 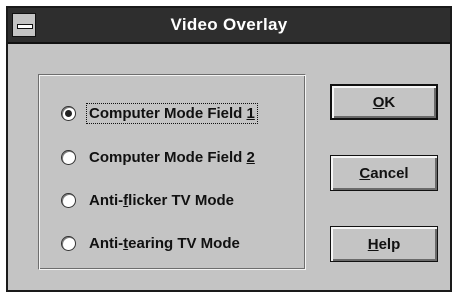 I want to click on radio-label: Computer Mode Field 1, so click(x=172, y=113).